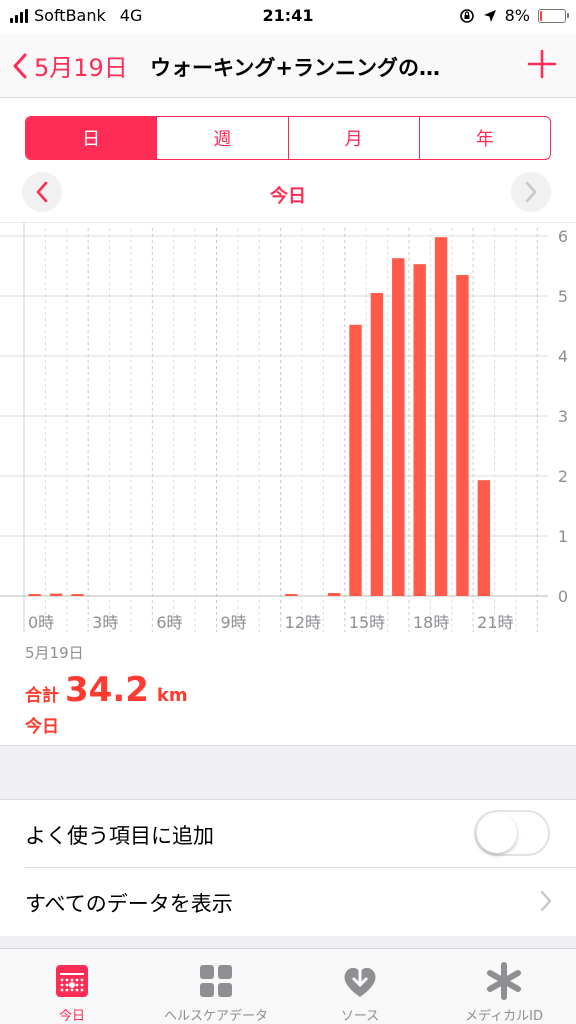 The width and height of the screenshot is (576, 1024). What do you see at coordinates (215, 1016) in the screenshot?
I see `tab-health-data-label: ヘルスケアデータ` at bounding box center [215, 1016].